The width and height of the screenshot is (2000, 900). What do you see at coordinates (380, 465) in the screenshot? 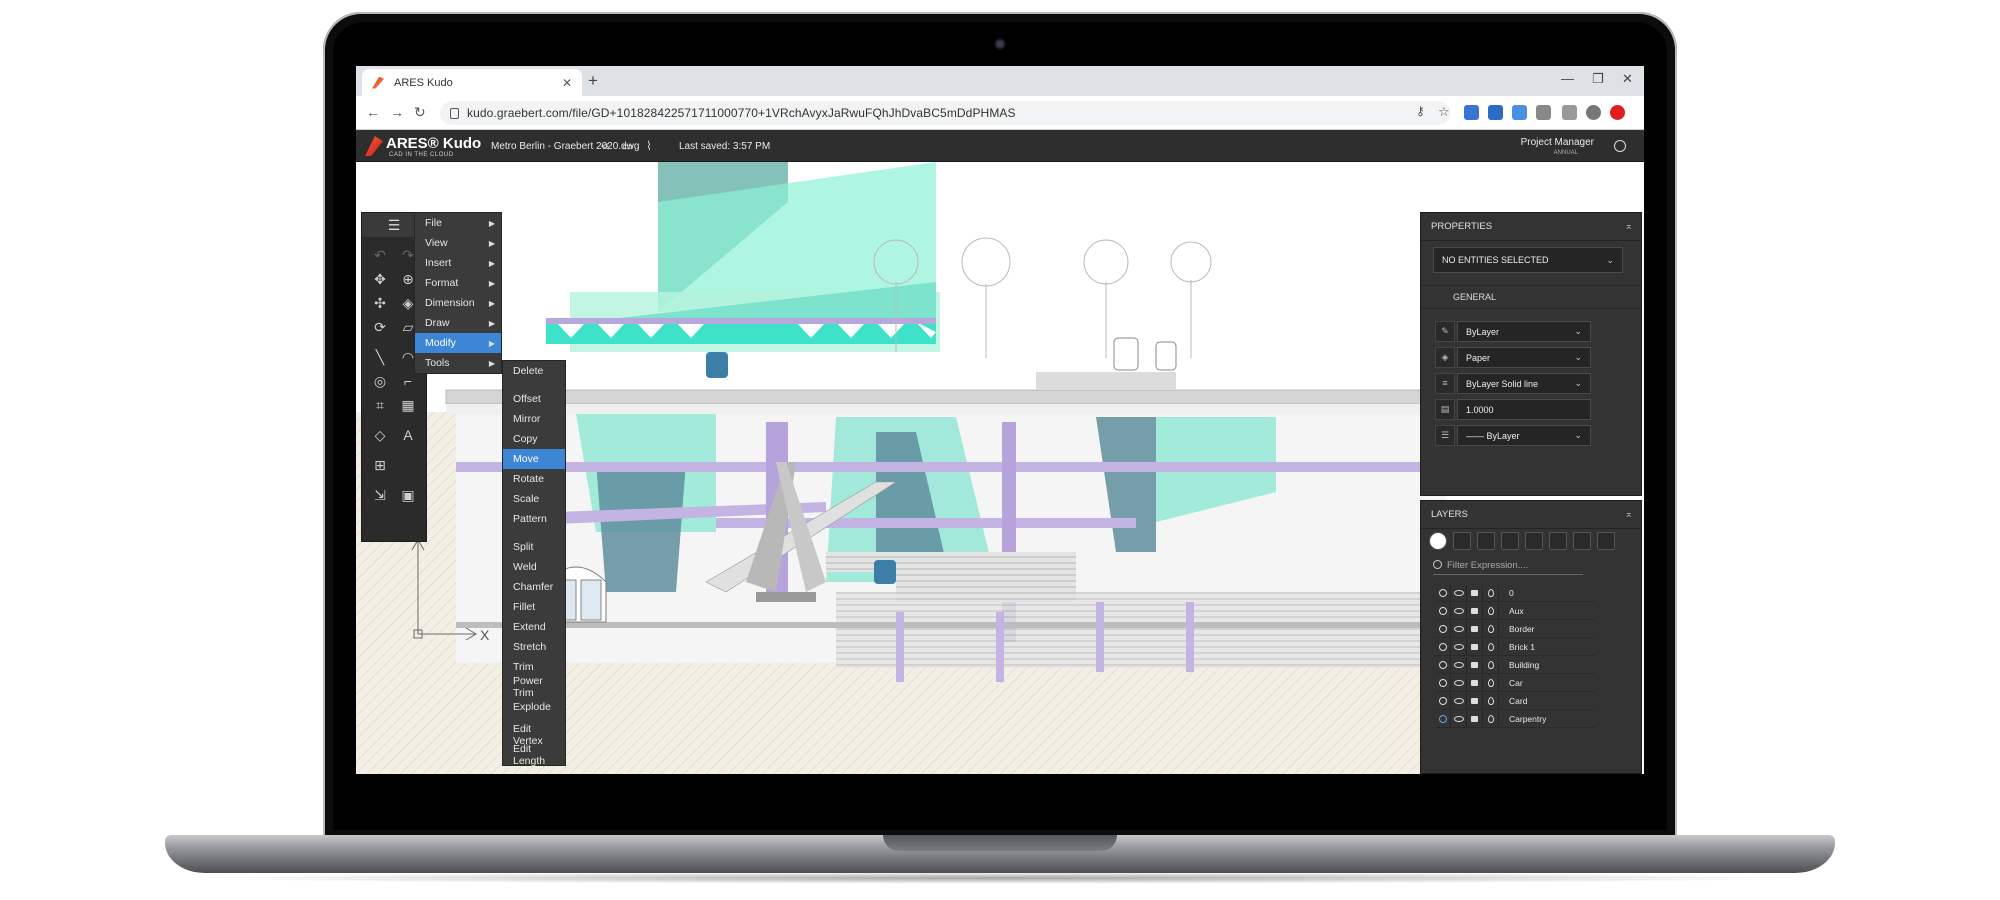
I see `block-tool-icon: ⊞` at bounding box center [380, 465].